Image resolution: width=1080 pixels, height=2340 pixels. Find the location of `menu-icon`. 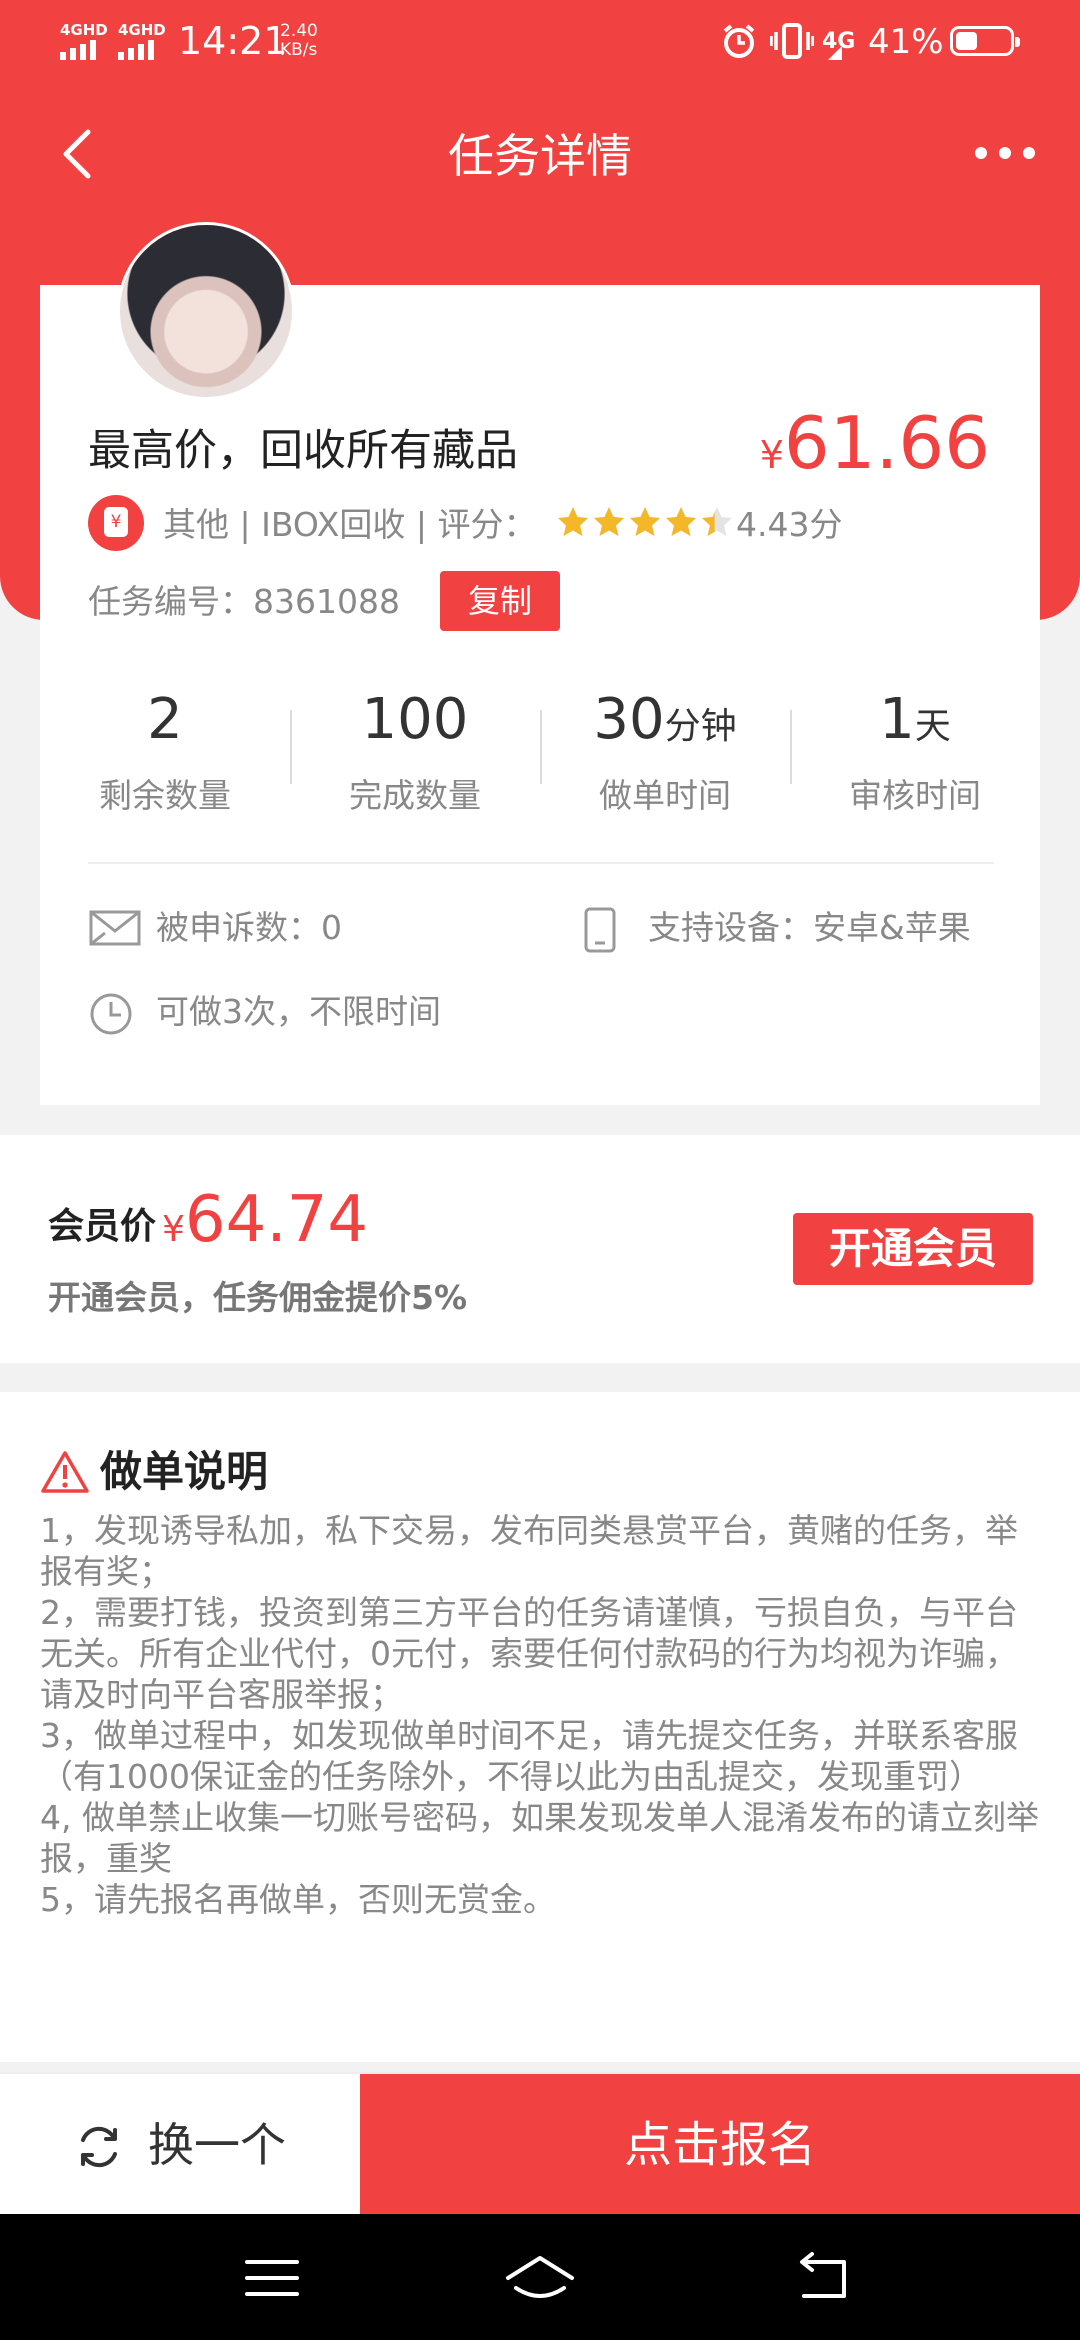

menu-icon is located at coordinates (272, 2278).